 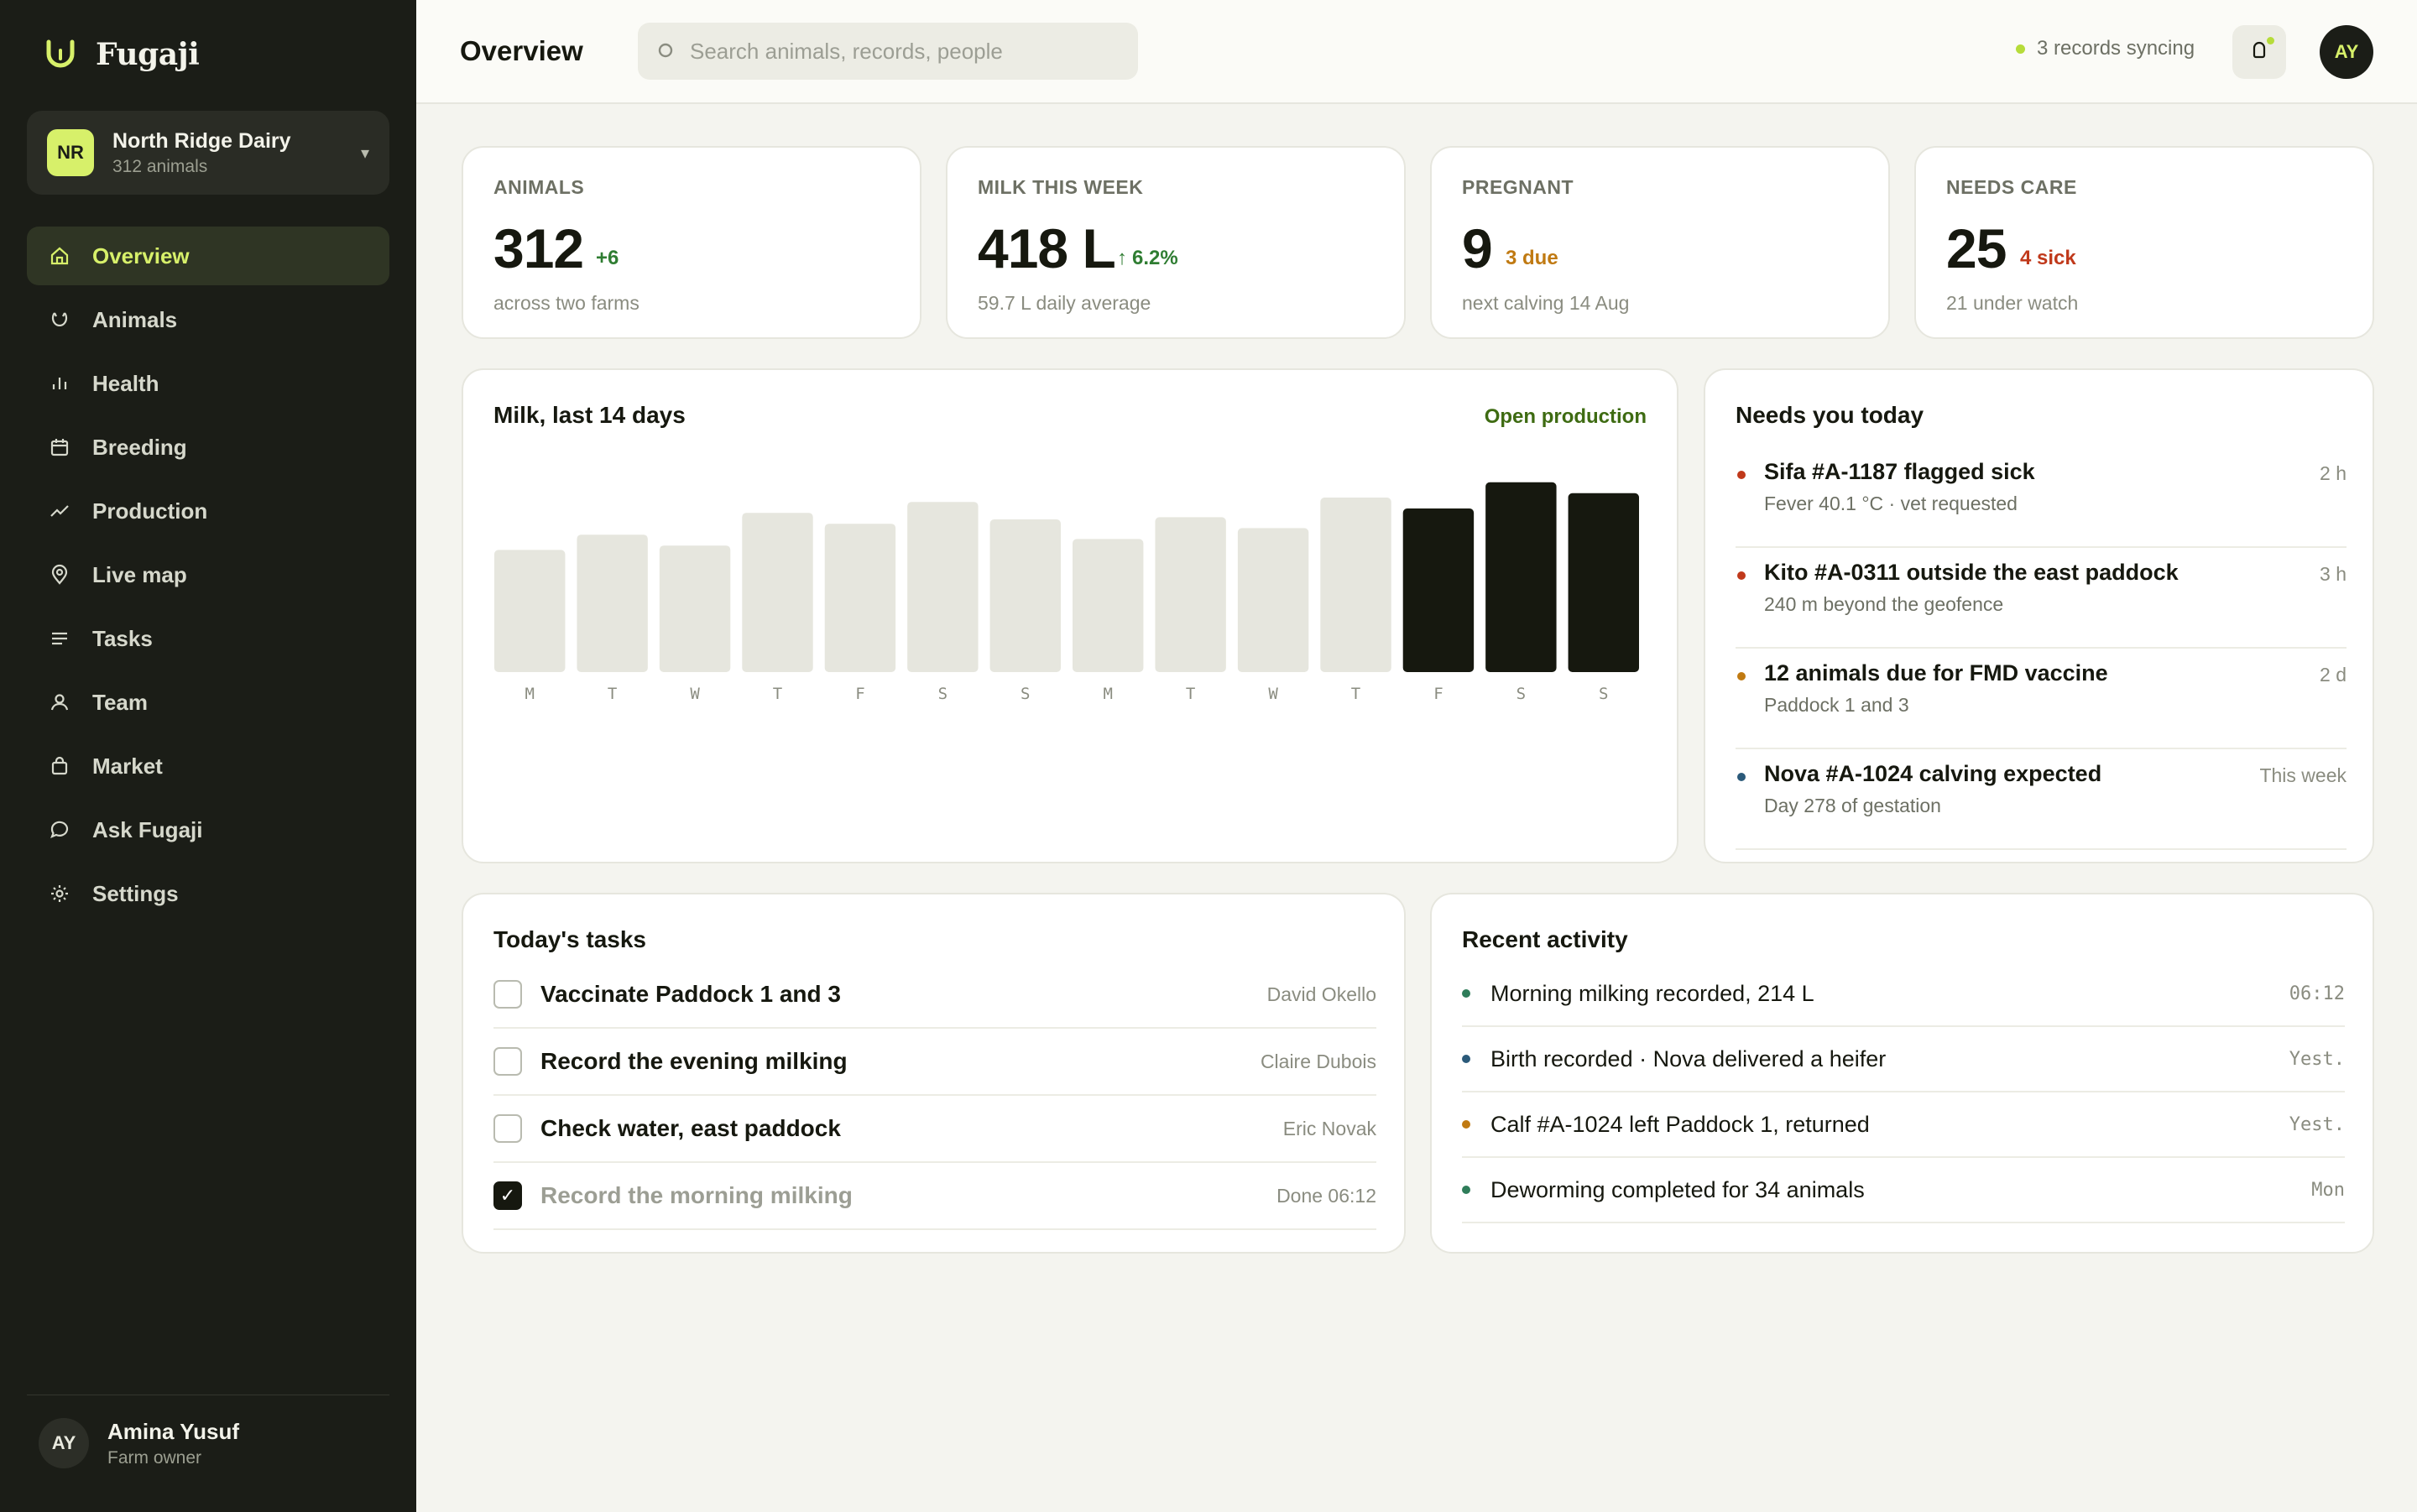 I want to click on x-tick-label: W, so click(x=695, y=694).